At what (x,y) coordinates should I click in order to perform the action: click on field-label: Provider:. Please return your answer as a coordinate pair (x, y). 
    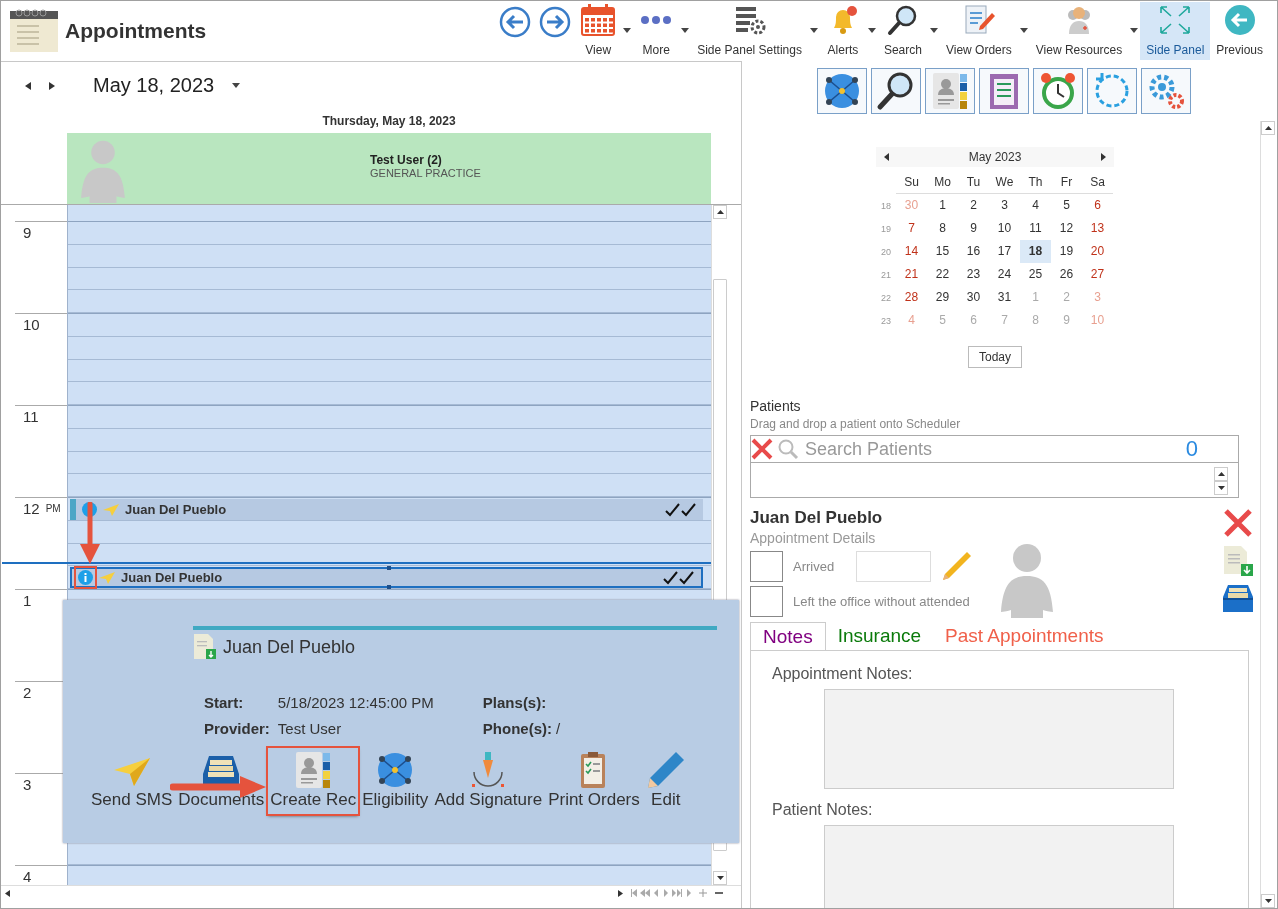
    Looking at the image, I should click on (237, 729).